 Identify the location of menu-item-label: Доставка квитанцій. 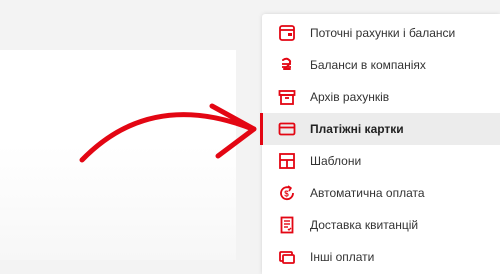
(364, 225).